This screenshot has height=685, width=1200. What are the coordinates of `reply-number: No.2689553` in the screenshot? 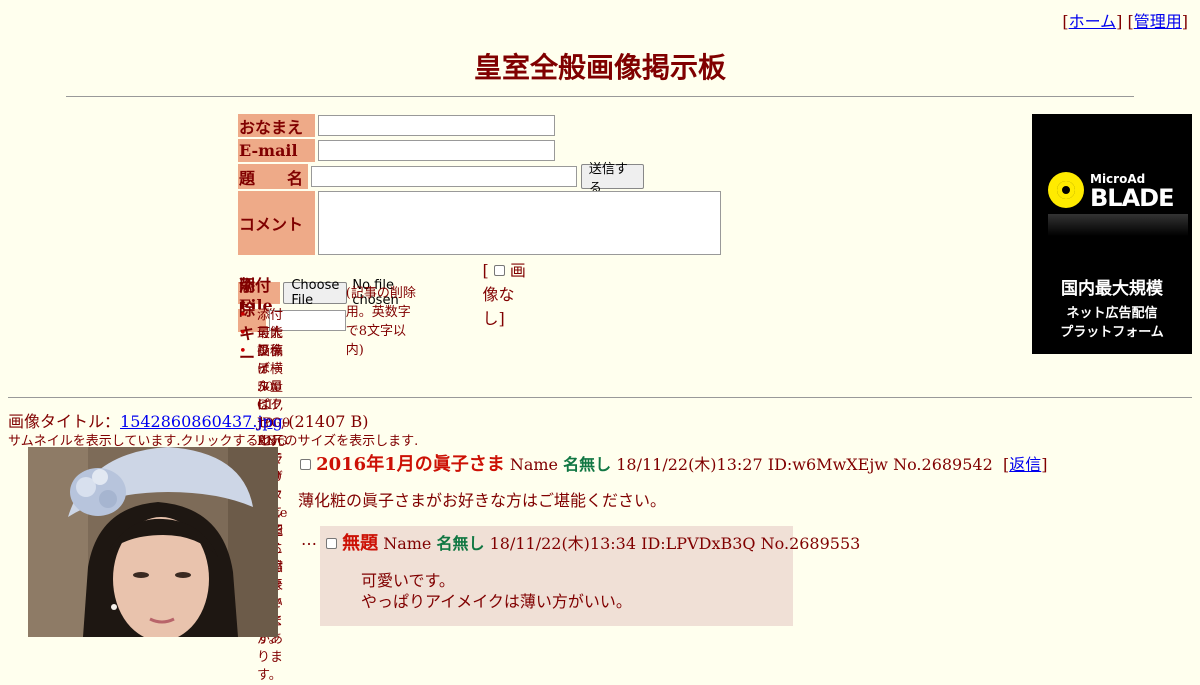 It's located at (810, 543).